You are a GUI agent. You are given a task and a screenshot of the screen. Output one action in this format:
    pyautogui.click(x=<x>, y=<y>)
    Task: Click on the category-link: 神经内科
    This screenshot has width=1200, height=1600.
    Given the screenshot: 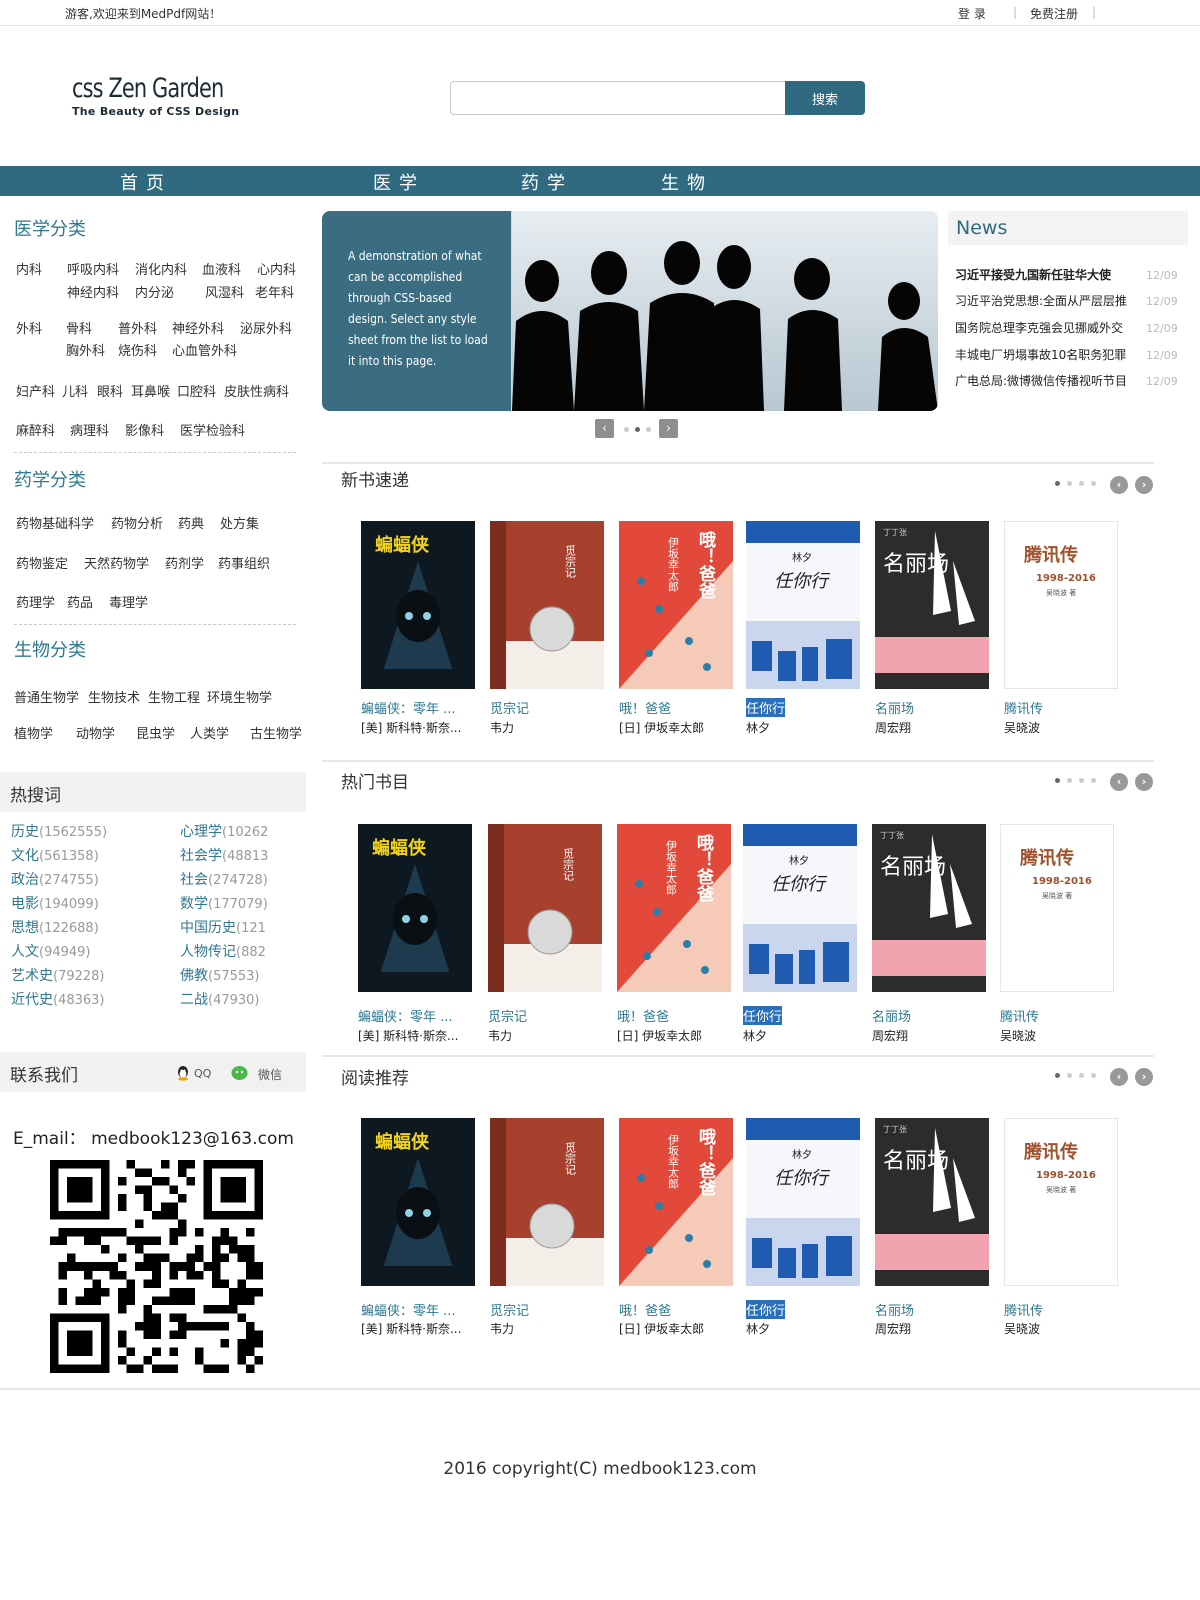 What is the action you would take?
    pyautogui.click(x=93, y=291)
    